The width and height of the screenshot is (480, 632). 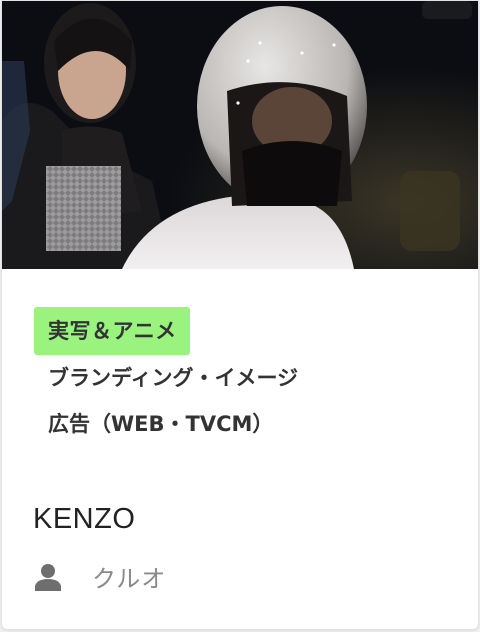 I want to click on tag-advertising: 広告（WEB・TVCM）, so click(x=173, y=424).